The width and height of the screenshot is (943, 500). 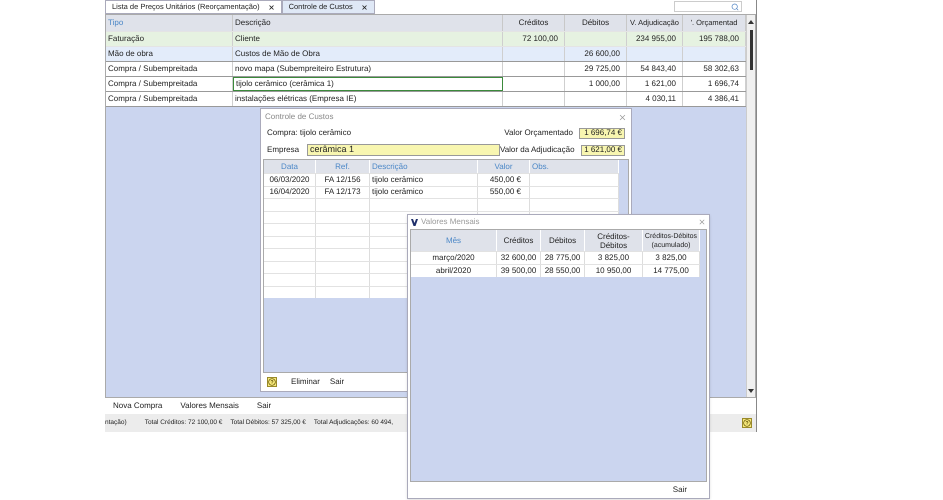 What do you see at coordinates (450, 222) in the screenshot?
I see `dialog-title: Valores Mensais` at bounding box center [450, 222].